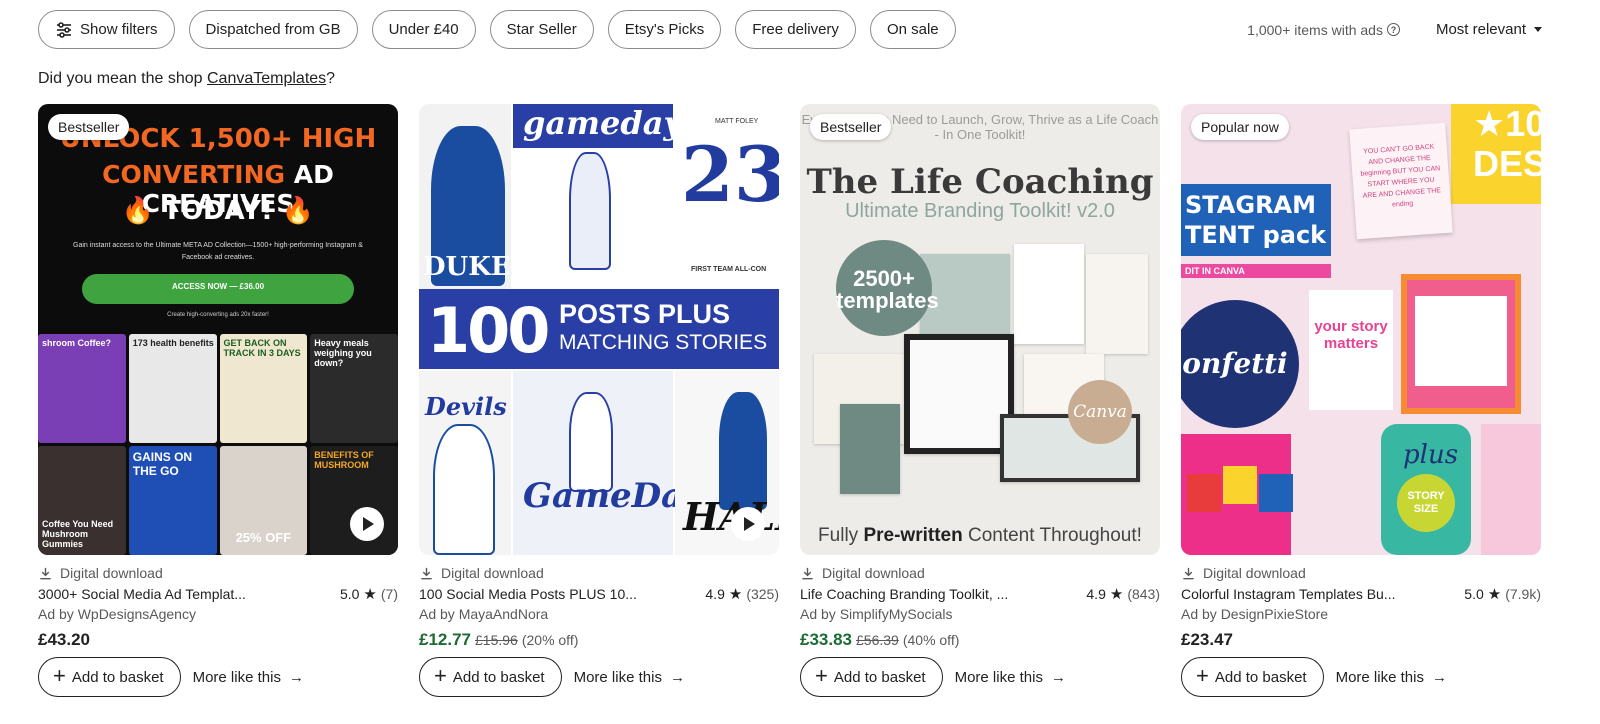  What do you see at coordinates (980, 536) in the screenshot?
I see `thumb-bottom-text: Fully Pre-written Content Throughout!` at bounding box center [980, 536].